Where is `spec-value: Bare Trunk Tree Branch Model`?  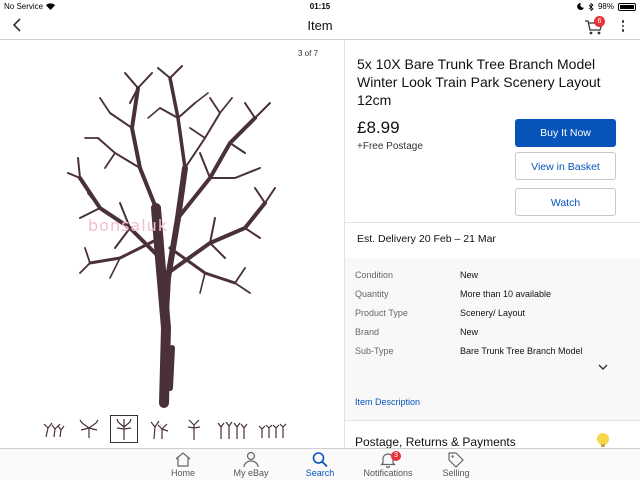 spec-value: Bare Trunk Tree Branch Model is located at coordinates (521, 351).